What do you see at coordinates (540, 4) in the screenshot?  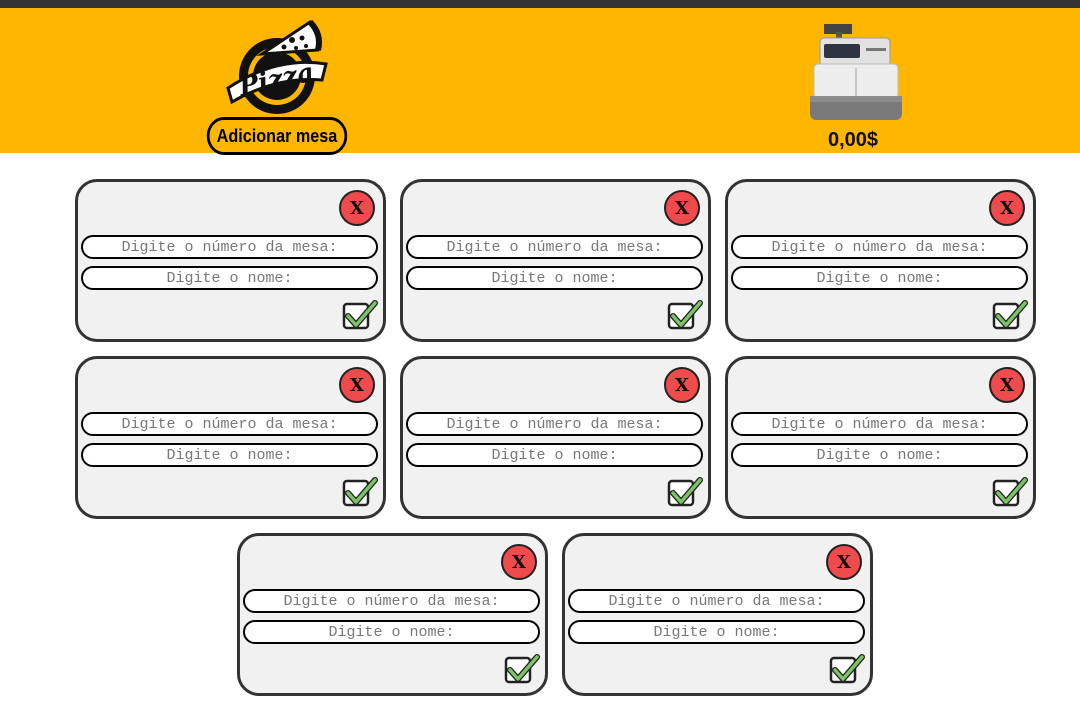 I see `top-bar` at bounding box center [540, 4].